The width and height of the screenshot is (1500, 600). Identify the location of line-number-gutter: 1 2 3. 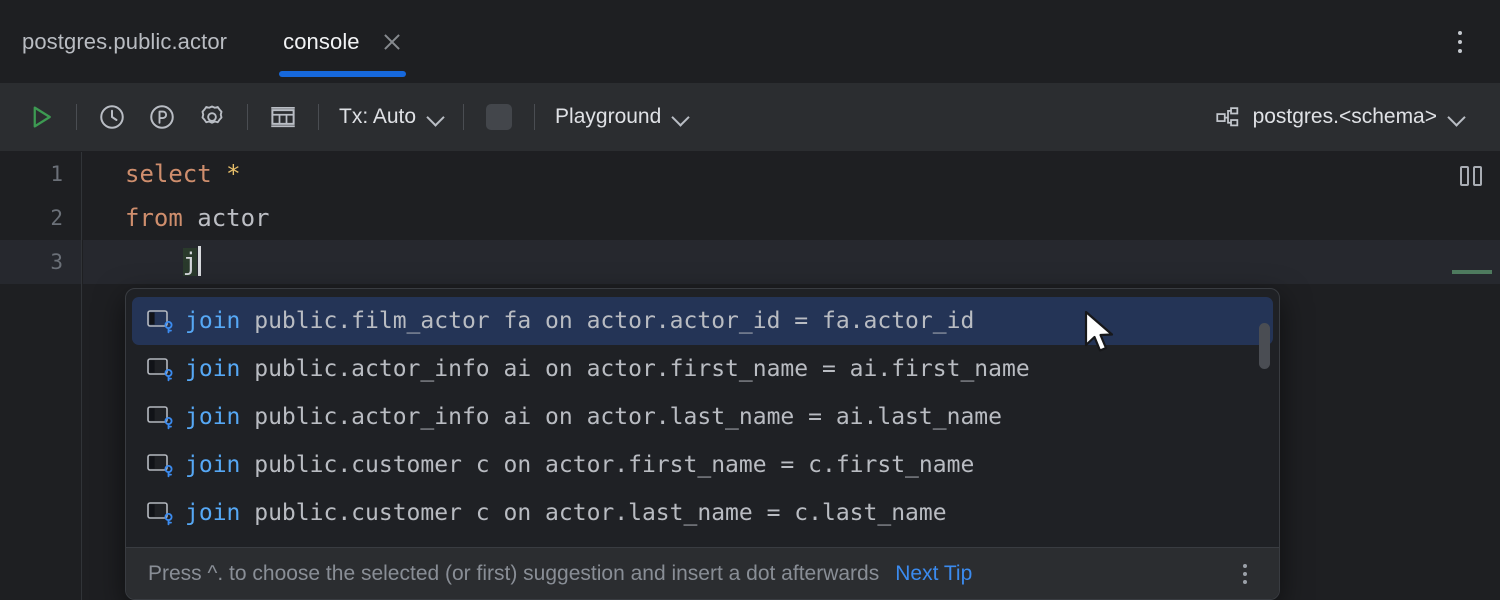
(41, 376).